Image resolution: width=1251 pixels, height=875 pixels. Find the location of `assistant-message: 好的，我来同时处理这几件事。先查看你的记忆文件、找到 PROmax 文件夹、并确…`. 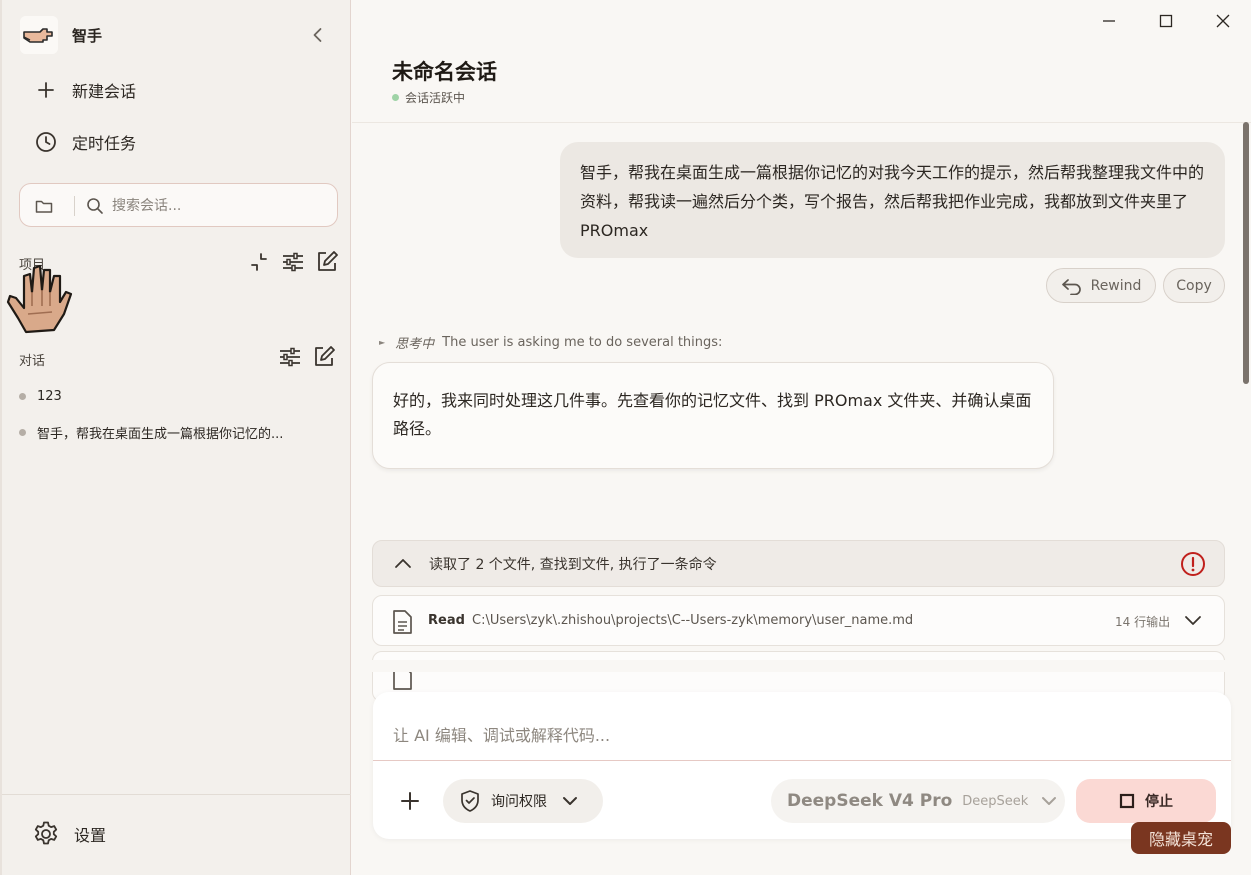

assistant-message: 好的，我来同时处理这几件事。先查看你的记忆文件、找到 PROmax 文件夹、并确… is located at coordinates (713, 415).